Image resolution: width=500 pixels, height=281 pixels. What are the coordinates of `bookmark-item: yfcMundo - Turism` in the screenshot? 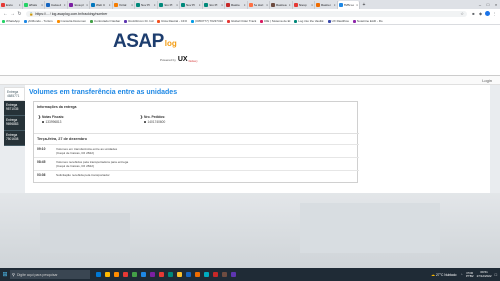 It's located at (38, 21).